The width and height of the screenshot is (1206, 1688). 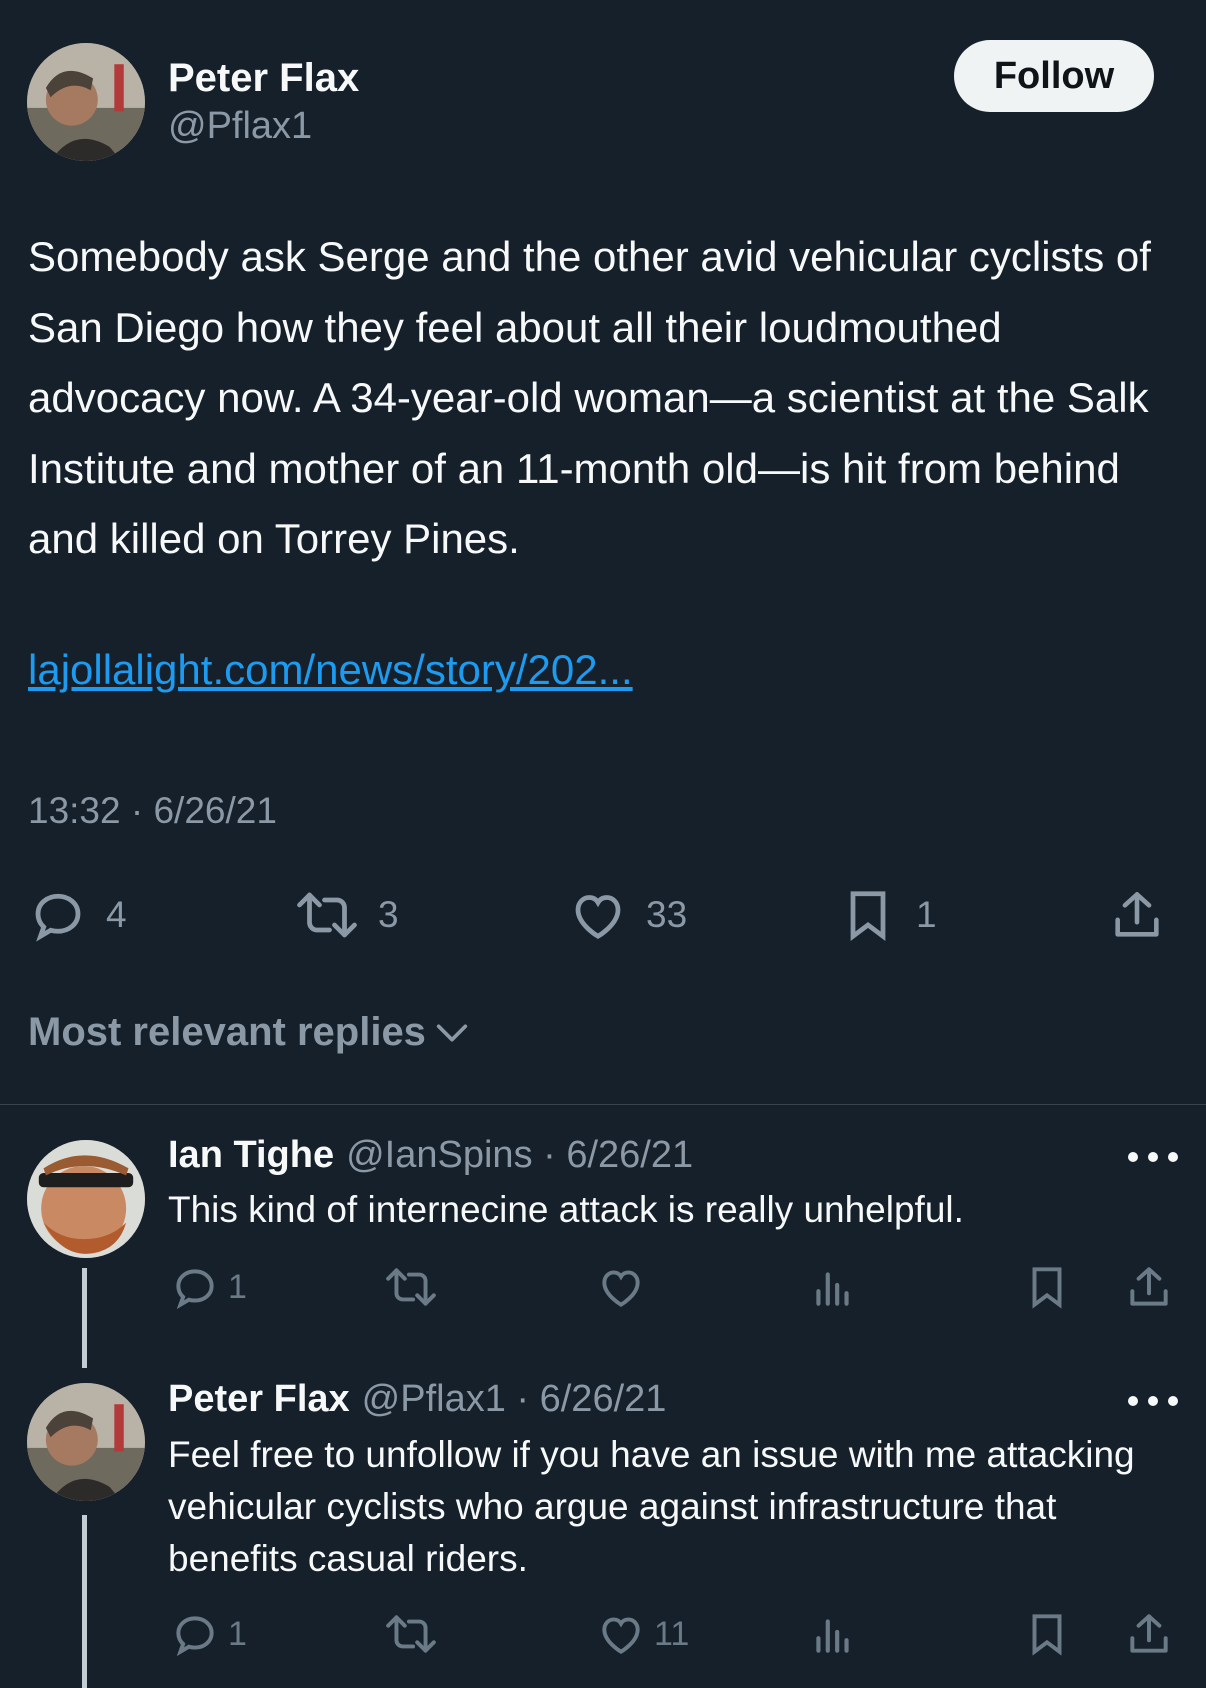 What do you see at coordinates (642, 1634) in the screenshot?
I see `like-button: 11` at bounding box center [642, 1634].